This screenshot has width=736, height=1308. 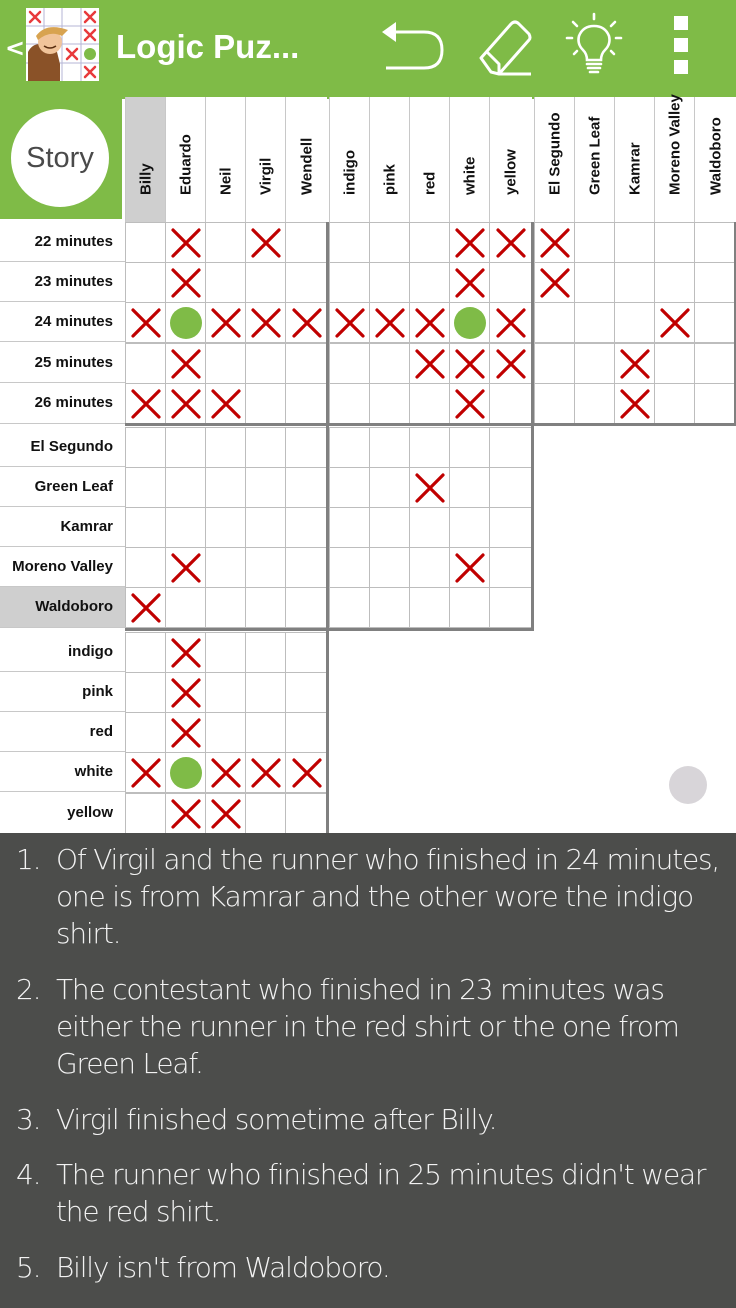 What do you see at coordinates (715, 159) in the screenshot?
I see `column-header: Waldoboro` at bounding box center [715, 159].